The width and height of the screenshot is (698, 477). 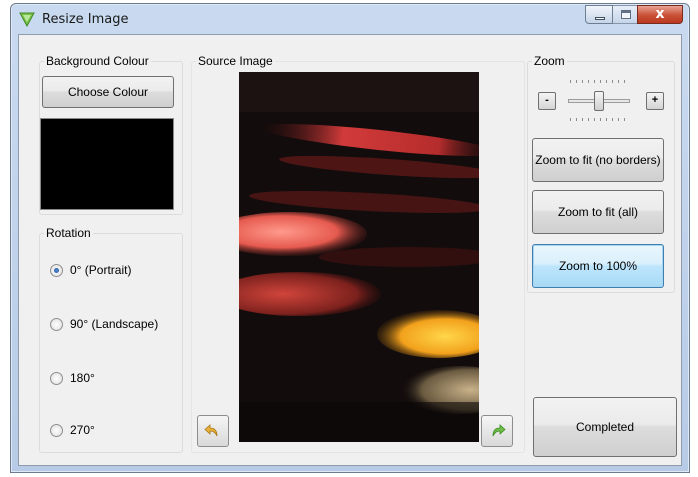 I want to click on zoom-out-button: -, so click(x=547, y=101).